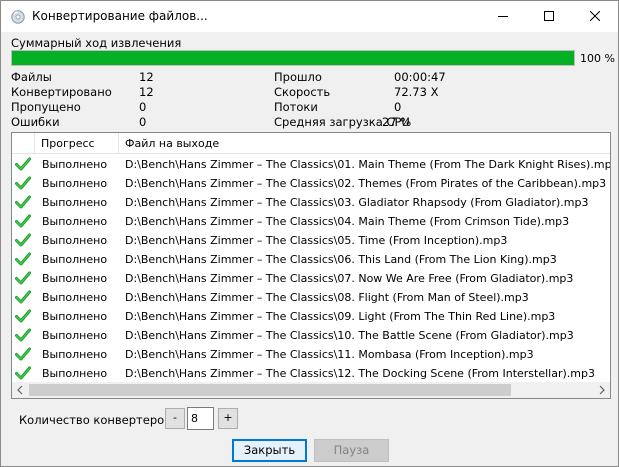 The height and width of the screenshot is (467, 619). I want to click on scrollbar-thumb, so click(270, 390).